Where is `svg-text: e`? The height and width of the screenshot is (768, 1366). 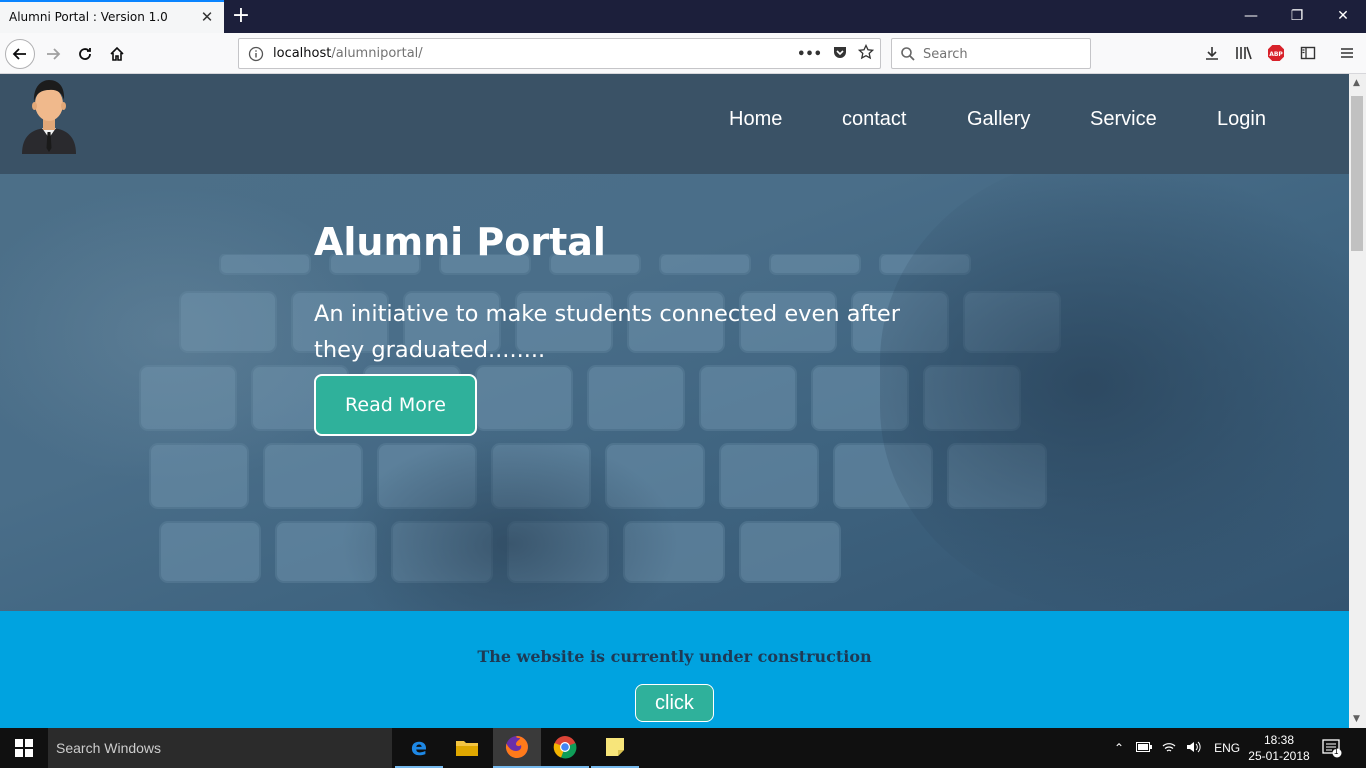 svg-text: e is located at coordinates (419, 747).